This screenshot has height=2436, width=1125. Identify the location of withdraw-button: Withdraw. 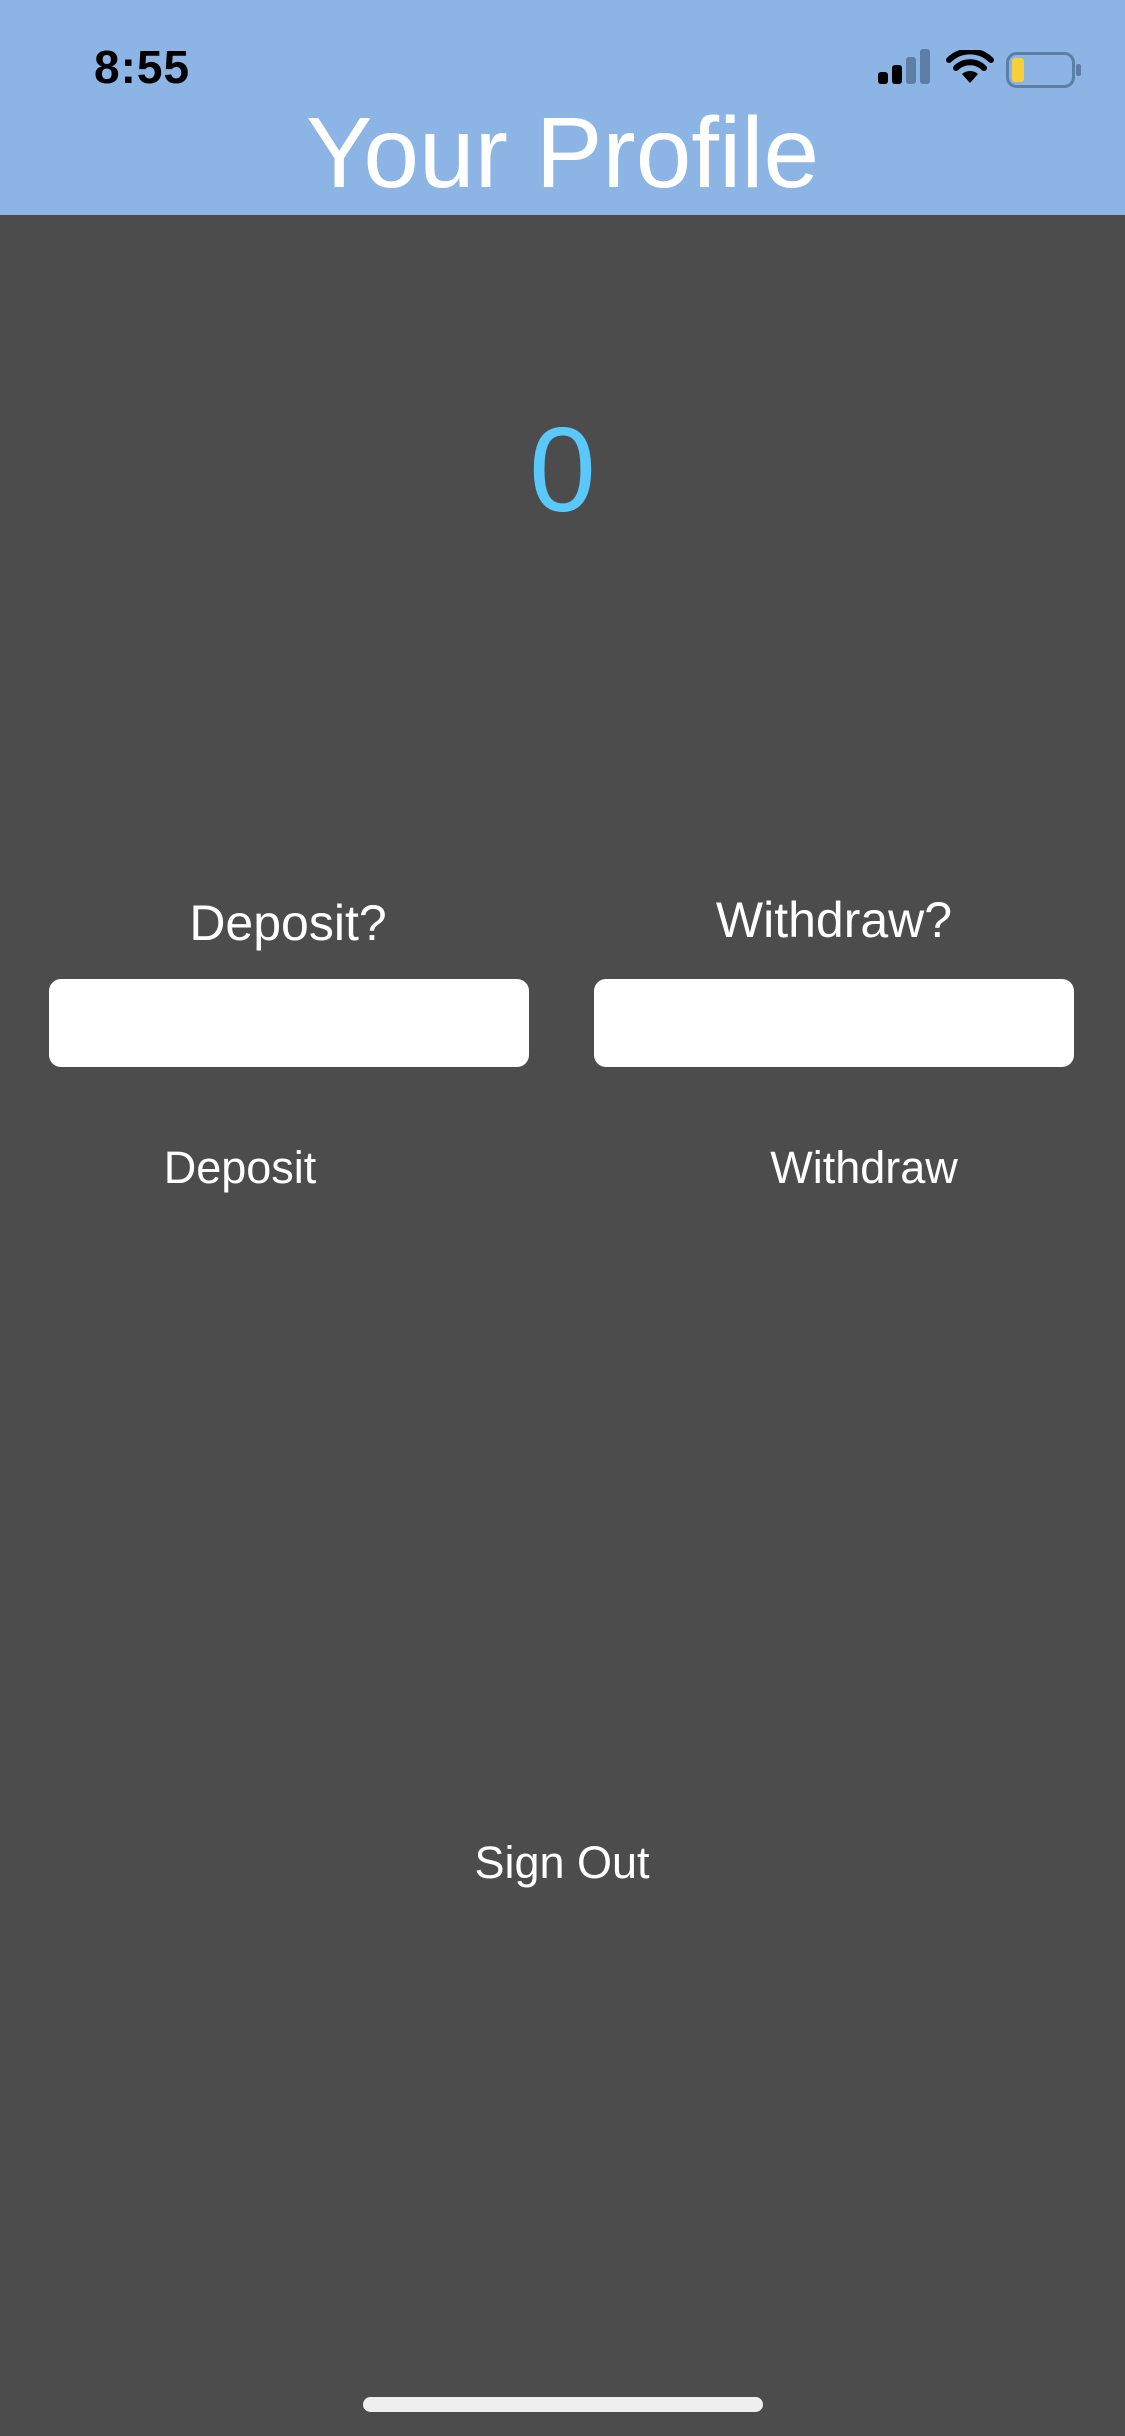
(864, 1168).